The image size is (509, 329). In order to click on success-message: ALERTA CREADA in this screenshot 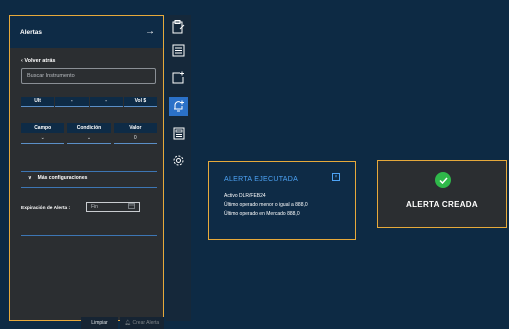, I will do `click(442, 204)`.